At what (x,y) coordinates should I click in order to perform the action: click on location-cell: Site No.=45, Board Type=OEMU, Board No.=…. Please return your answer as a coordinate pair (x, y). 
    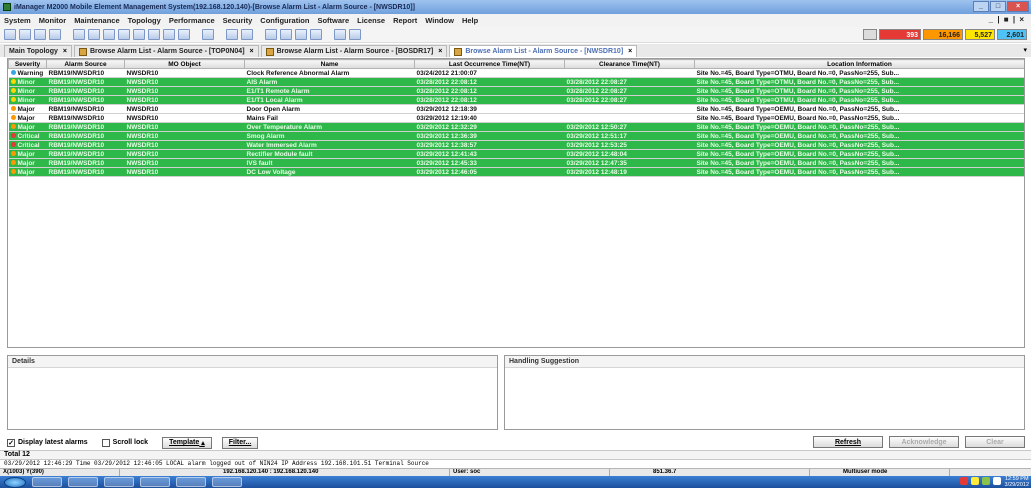
    Looking at the image, I should click on (859, 118).